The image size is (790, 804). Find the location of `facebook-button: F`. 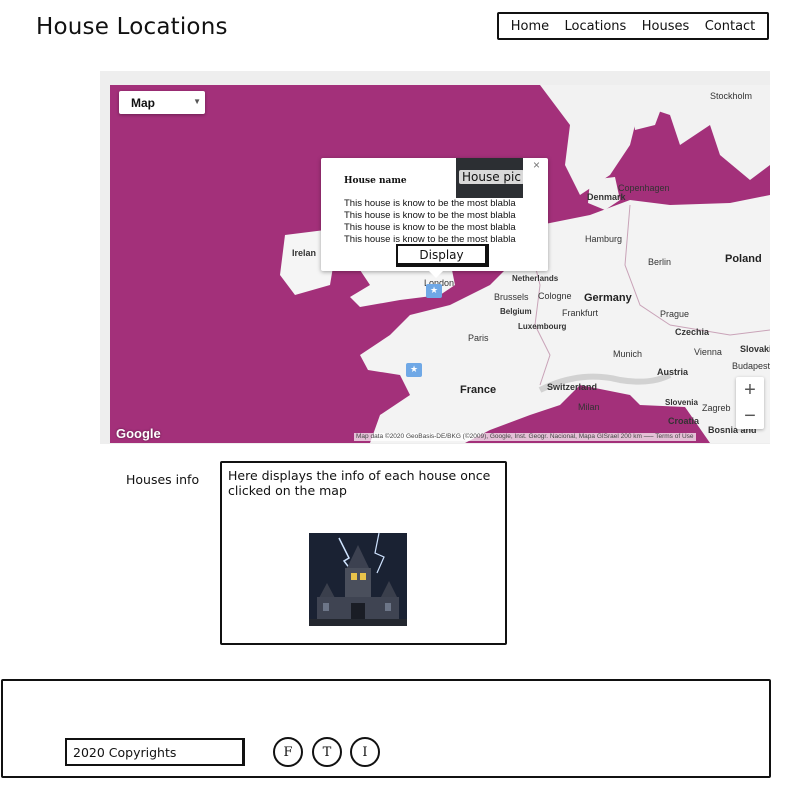

facebook-button: F is located at coordinates (288, 752).